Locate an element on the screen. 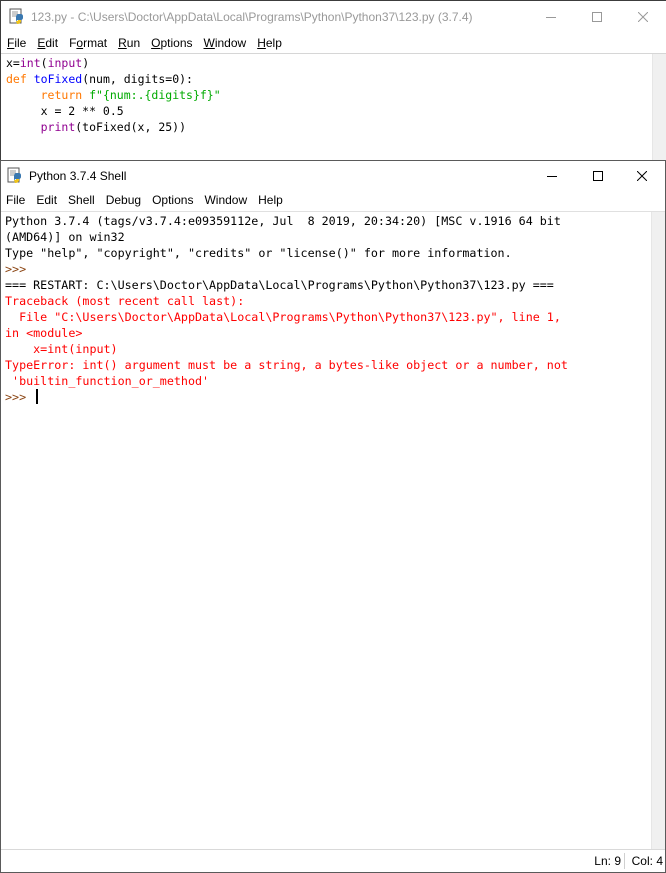  editor-menu-edit: Edit is located at coordinates (47, 43).